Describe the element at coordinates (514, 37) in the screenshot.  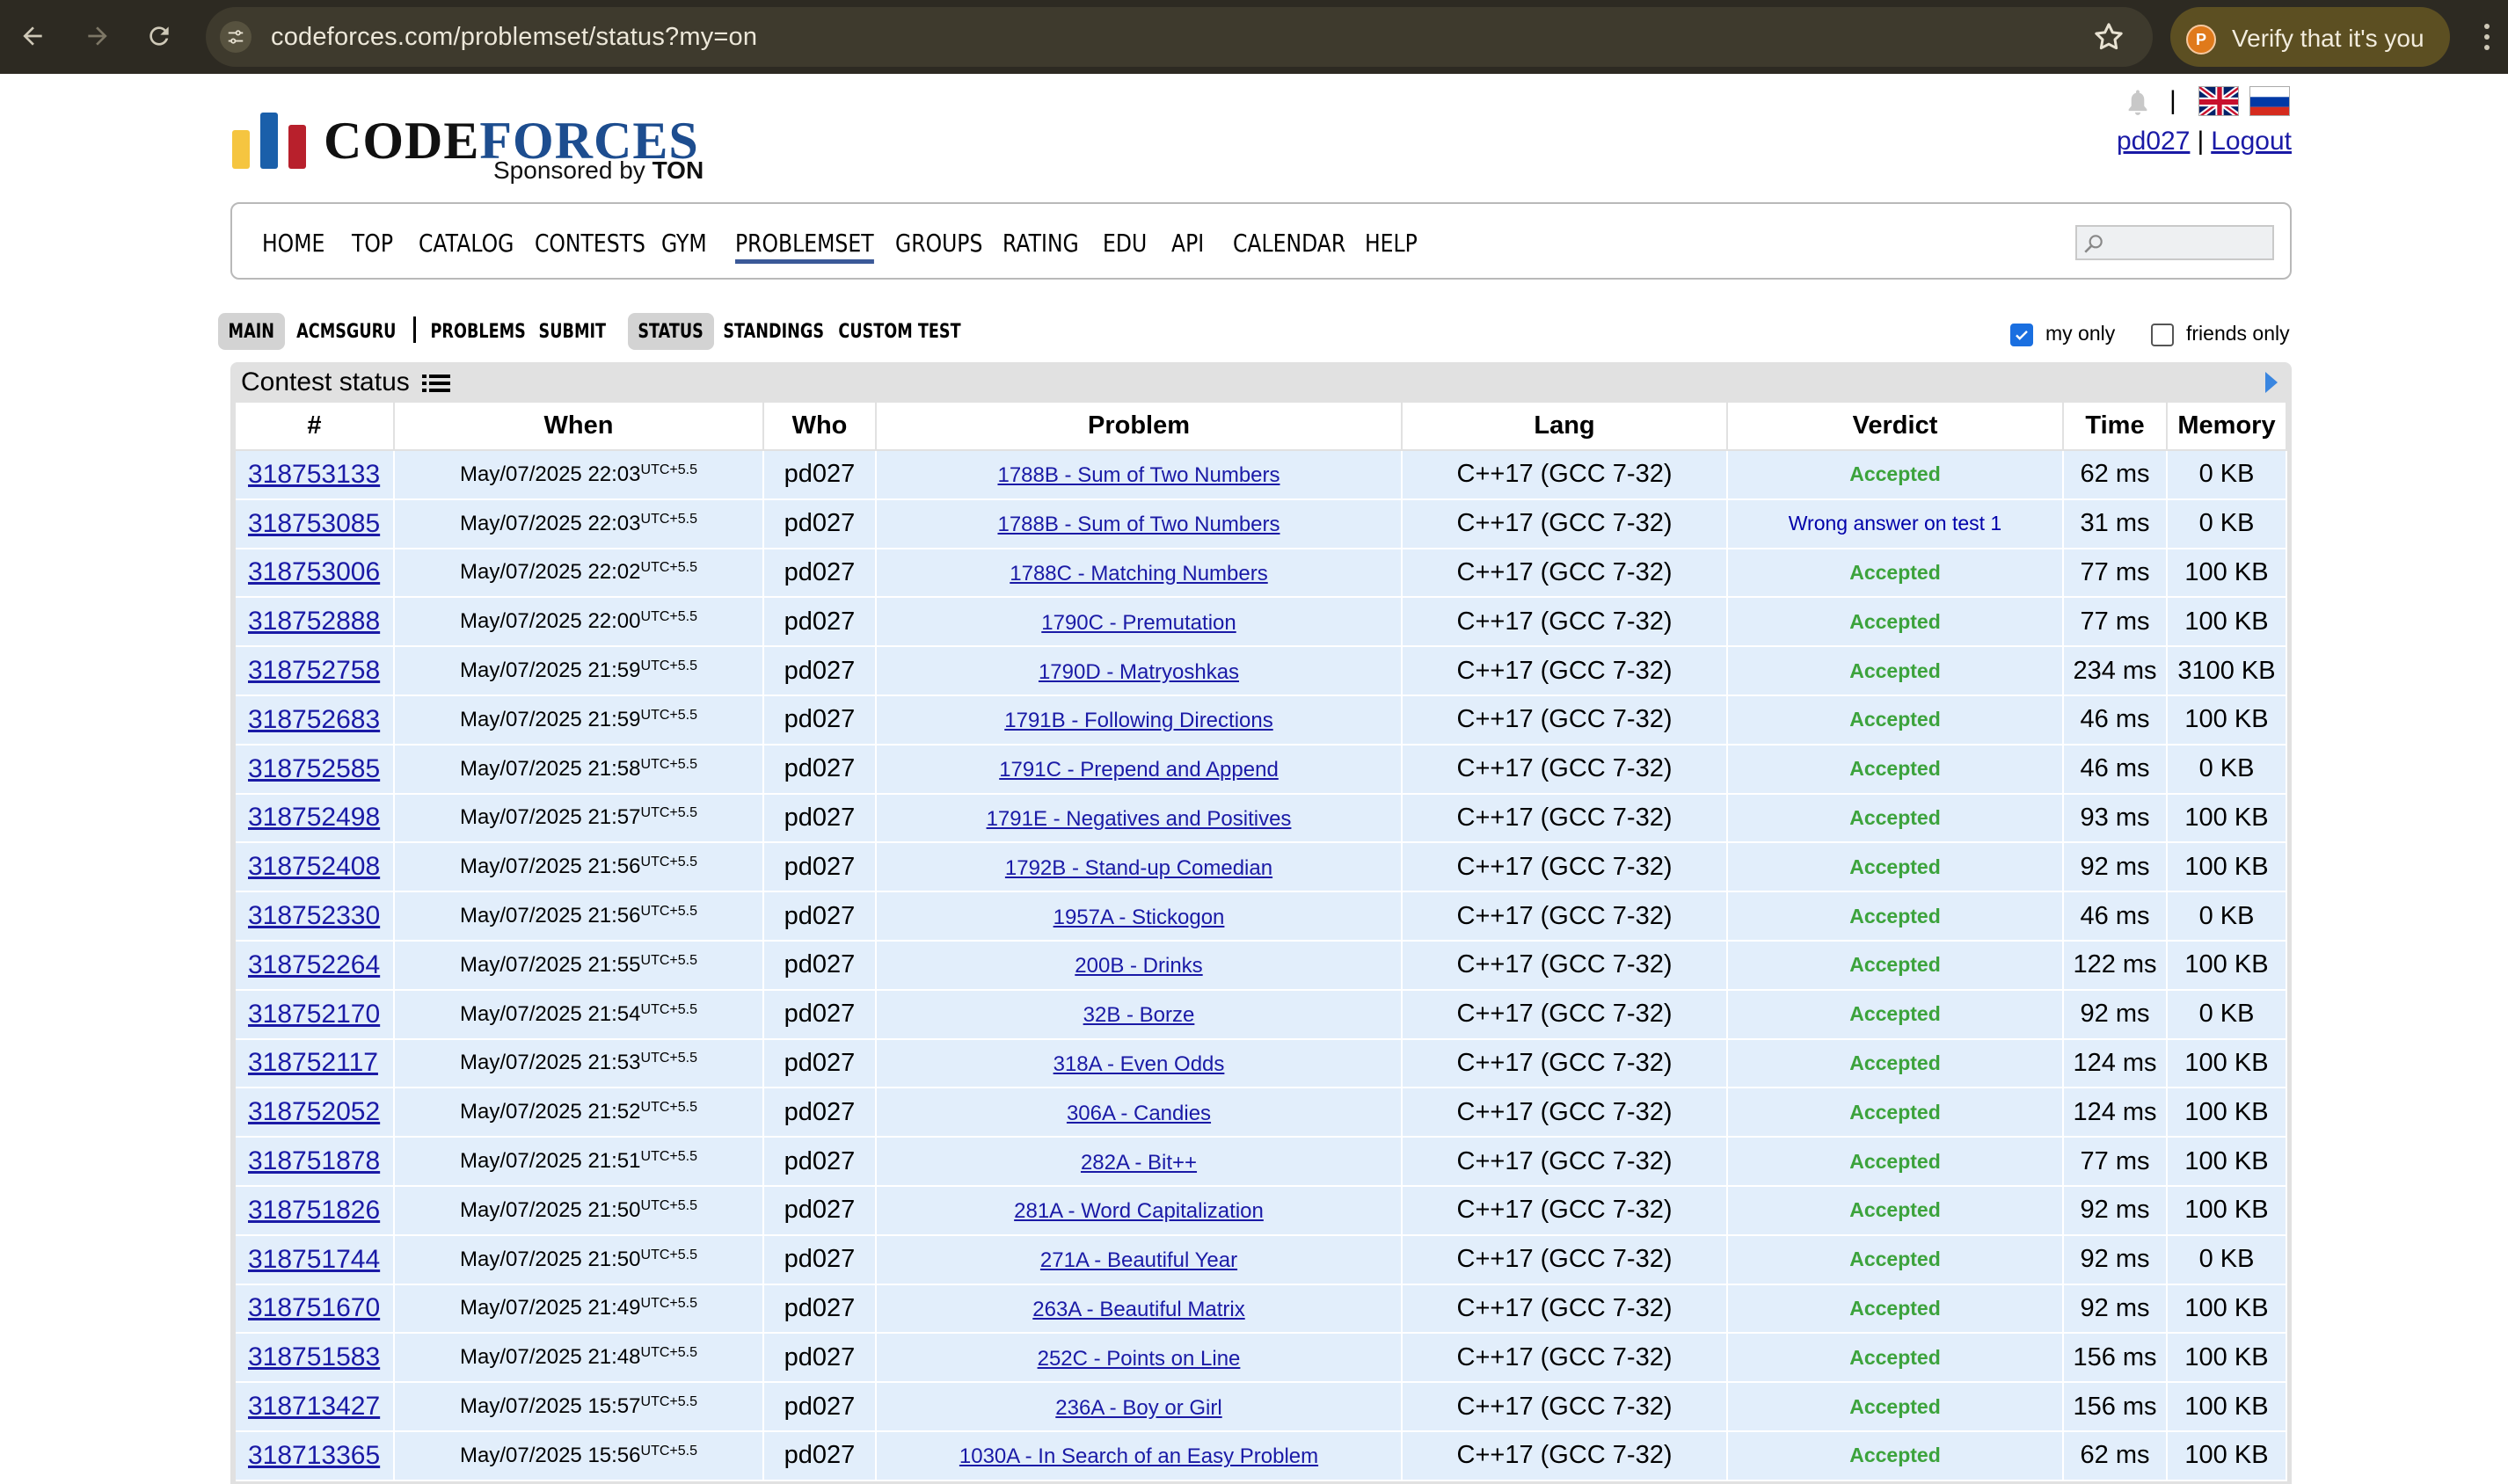
I see `url-text: codeforces.com/problemset/status?my=on` at that location.